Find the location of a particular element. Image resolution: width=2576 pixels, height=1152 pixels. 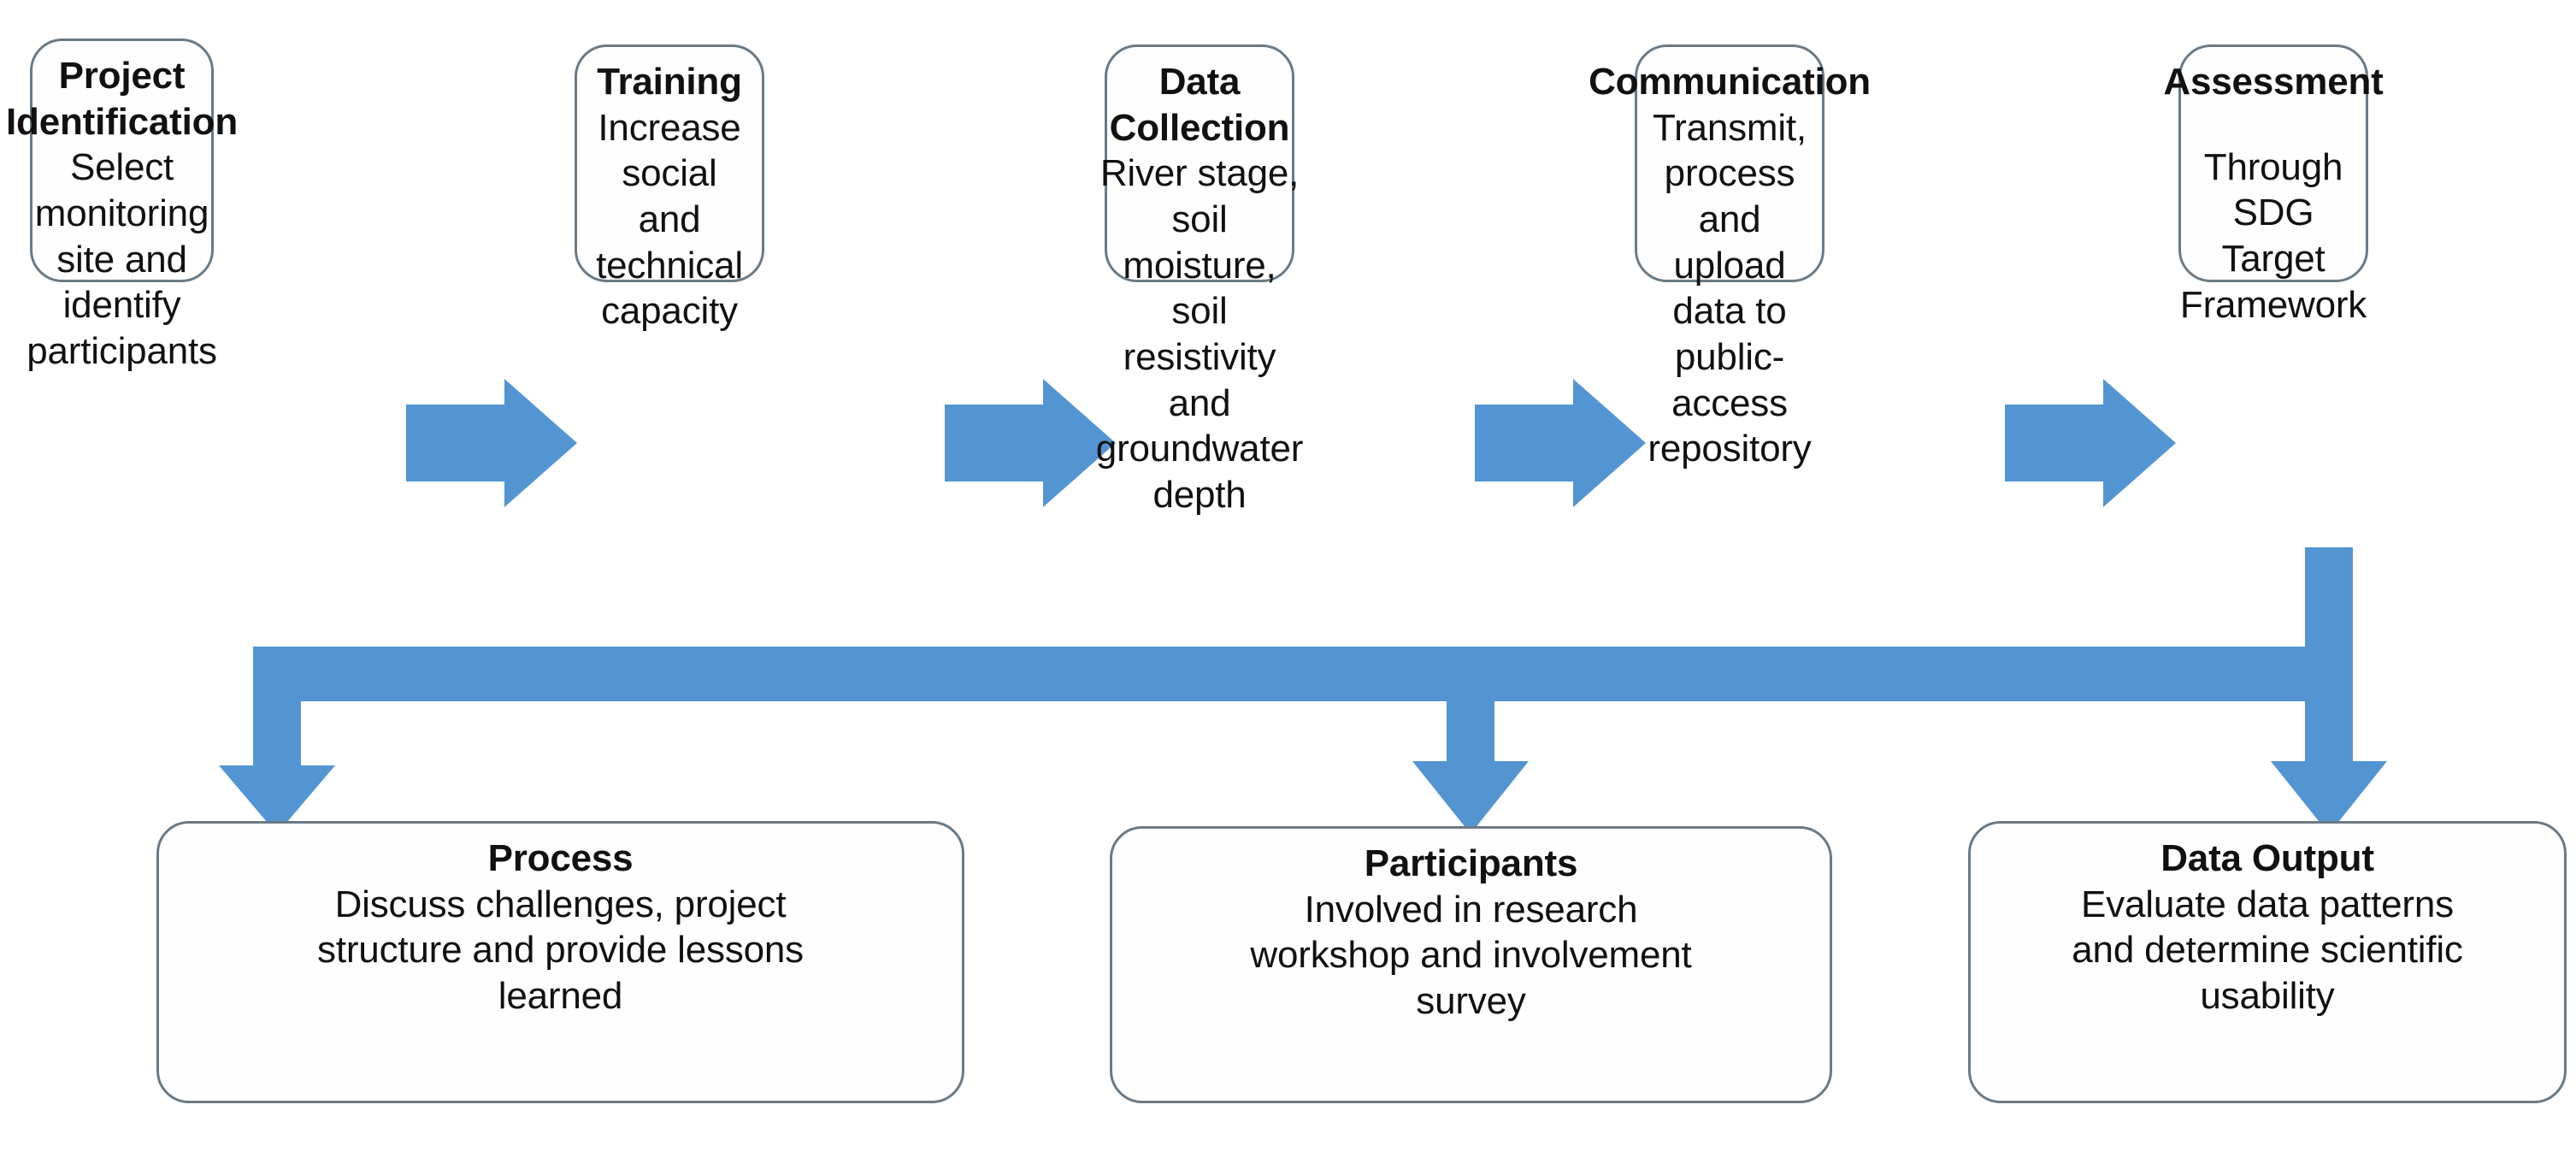

arrow-bus-to-process-icon is located at coordinates (277, 767).